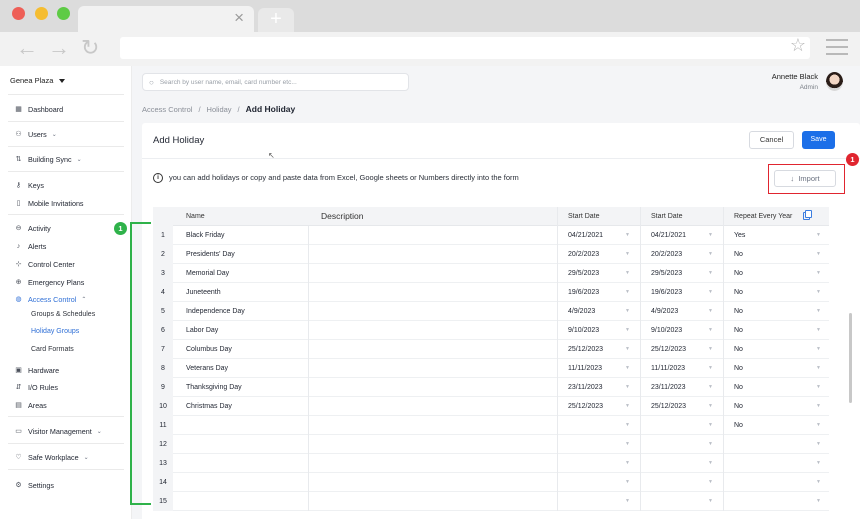 The width and height of the screenshot is (860, 519). What do you see at coordinates (29, 185) in the screenshot?
I see `sidebar-item-keys: ⚷ Keys` at bounding box center [29, 185].